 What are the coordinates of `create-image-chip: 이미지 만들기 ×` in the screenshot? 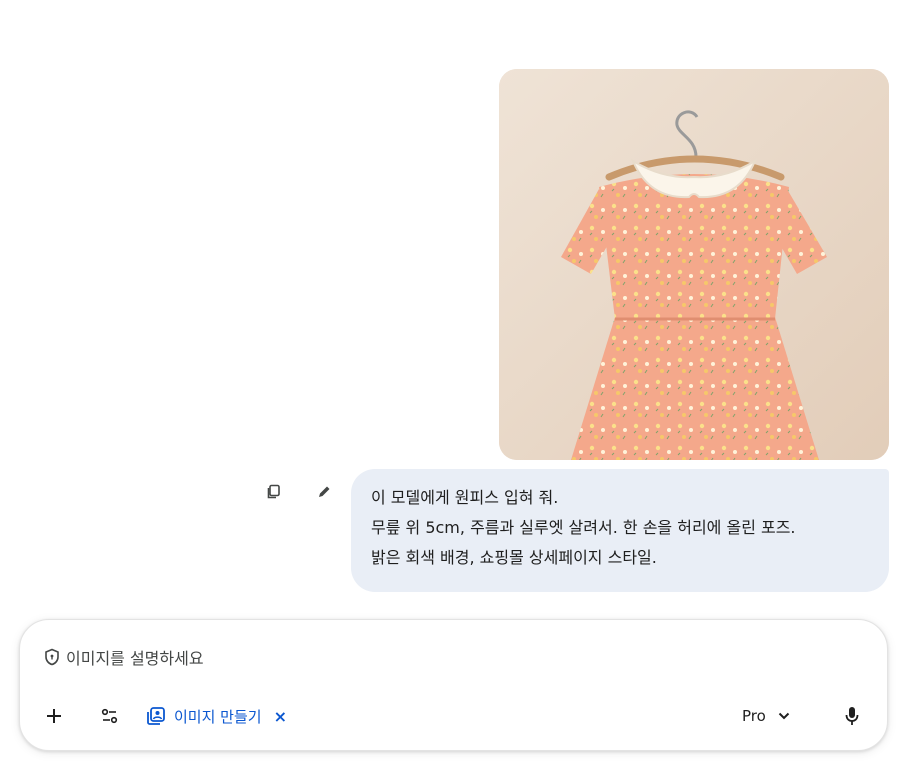 It's located at (216, 716).